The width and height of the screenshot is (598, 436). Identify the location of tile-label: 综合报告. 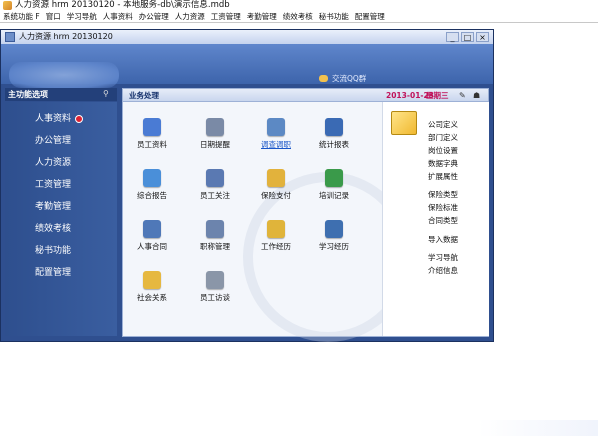
(152, 195).